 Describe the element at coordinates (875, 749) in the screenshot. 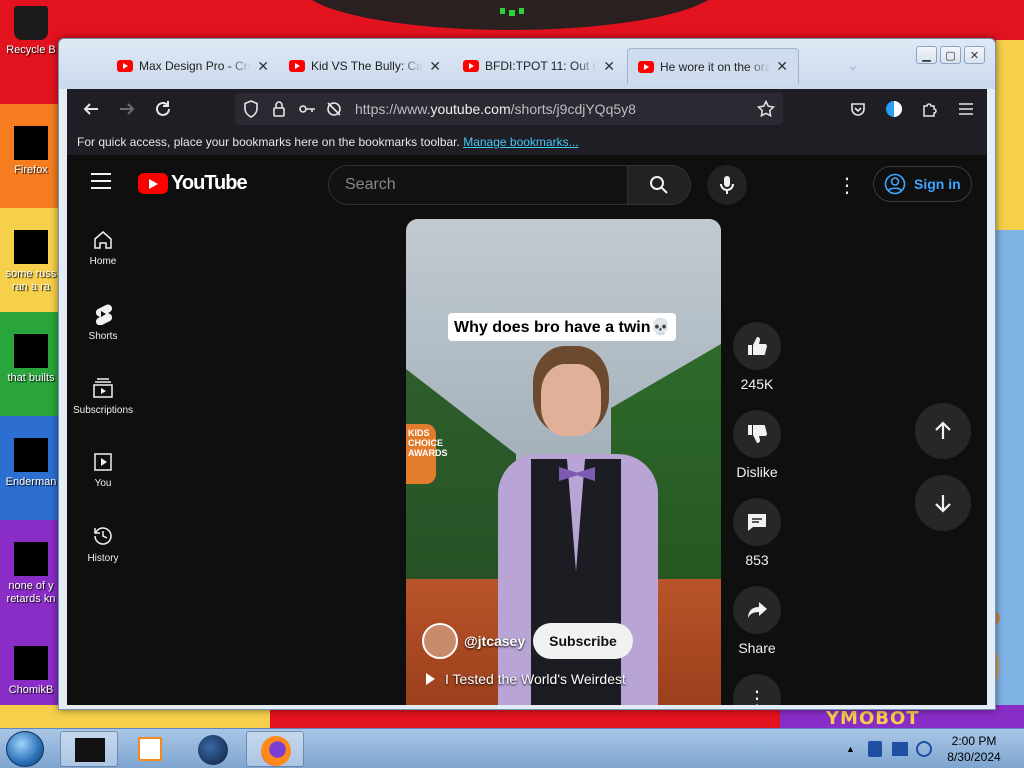

I see `security-icon` at that location.